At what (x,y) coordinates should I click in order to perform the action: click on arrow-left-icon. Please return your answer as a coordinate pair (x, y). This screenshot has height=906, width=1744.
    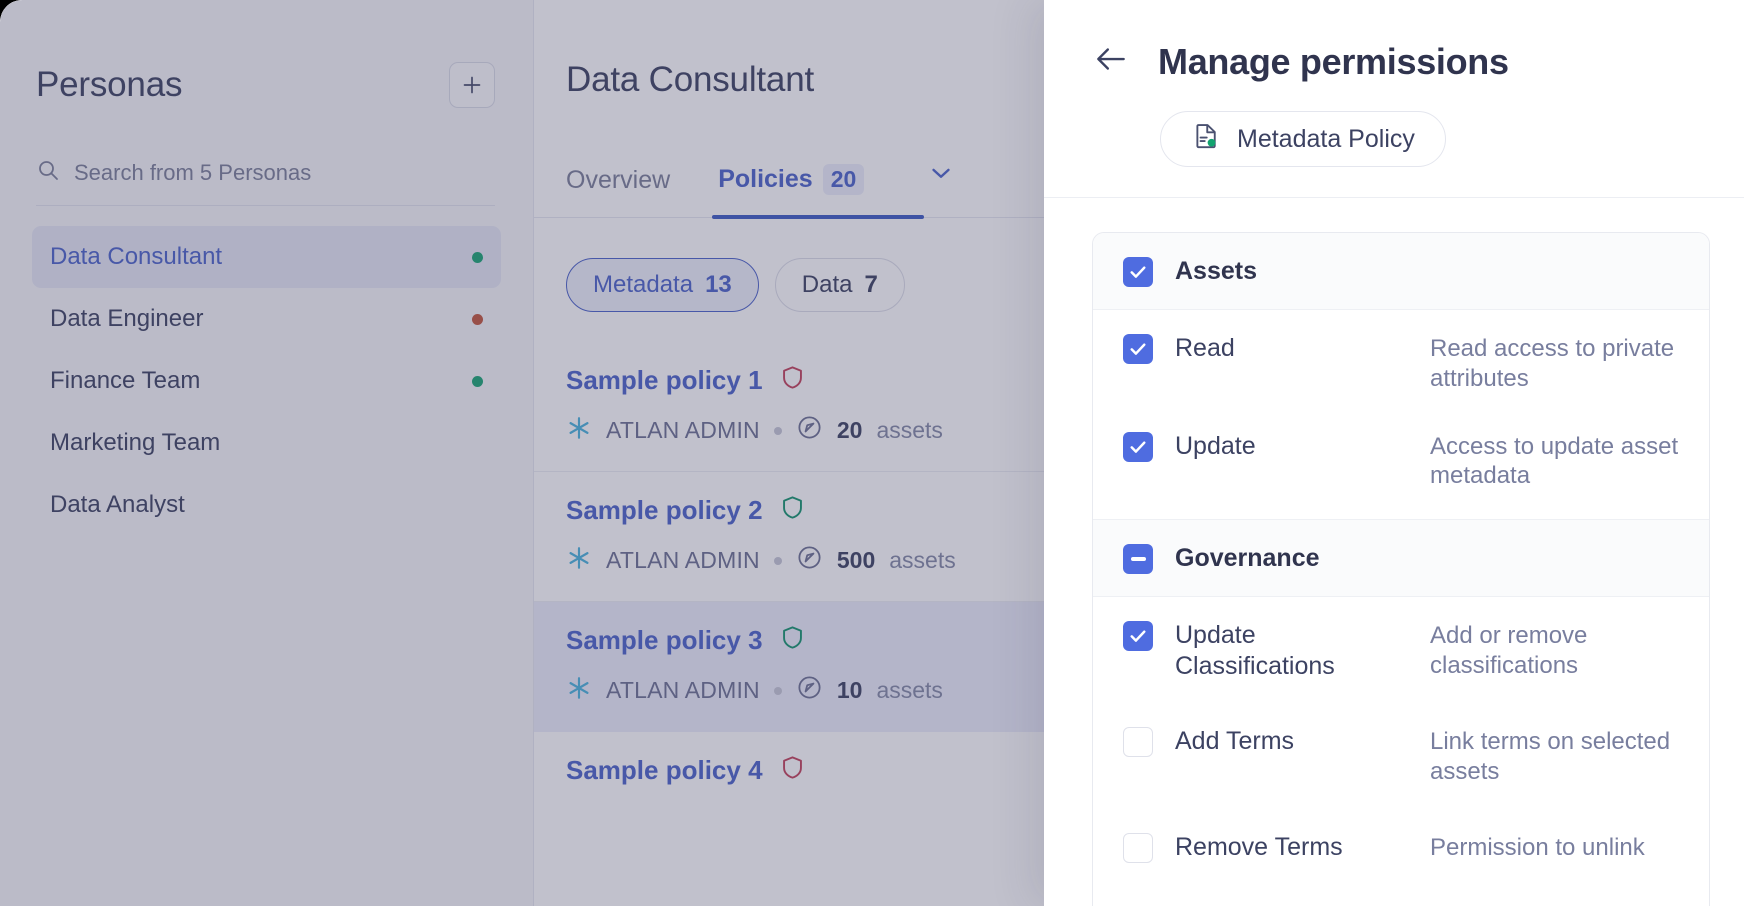
    Looking at the image, I should click on (1111, 61).